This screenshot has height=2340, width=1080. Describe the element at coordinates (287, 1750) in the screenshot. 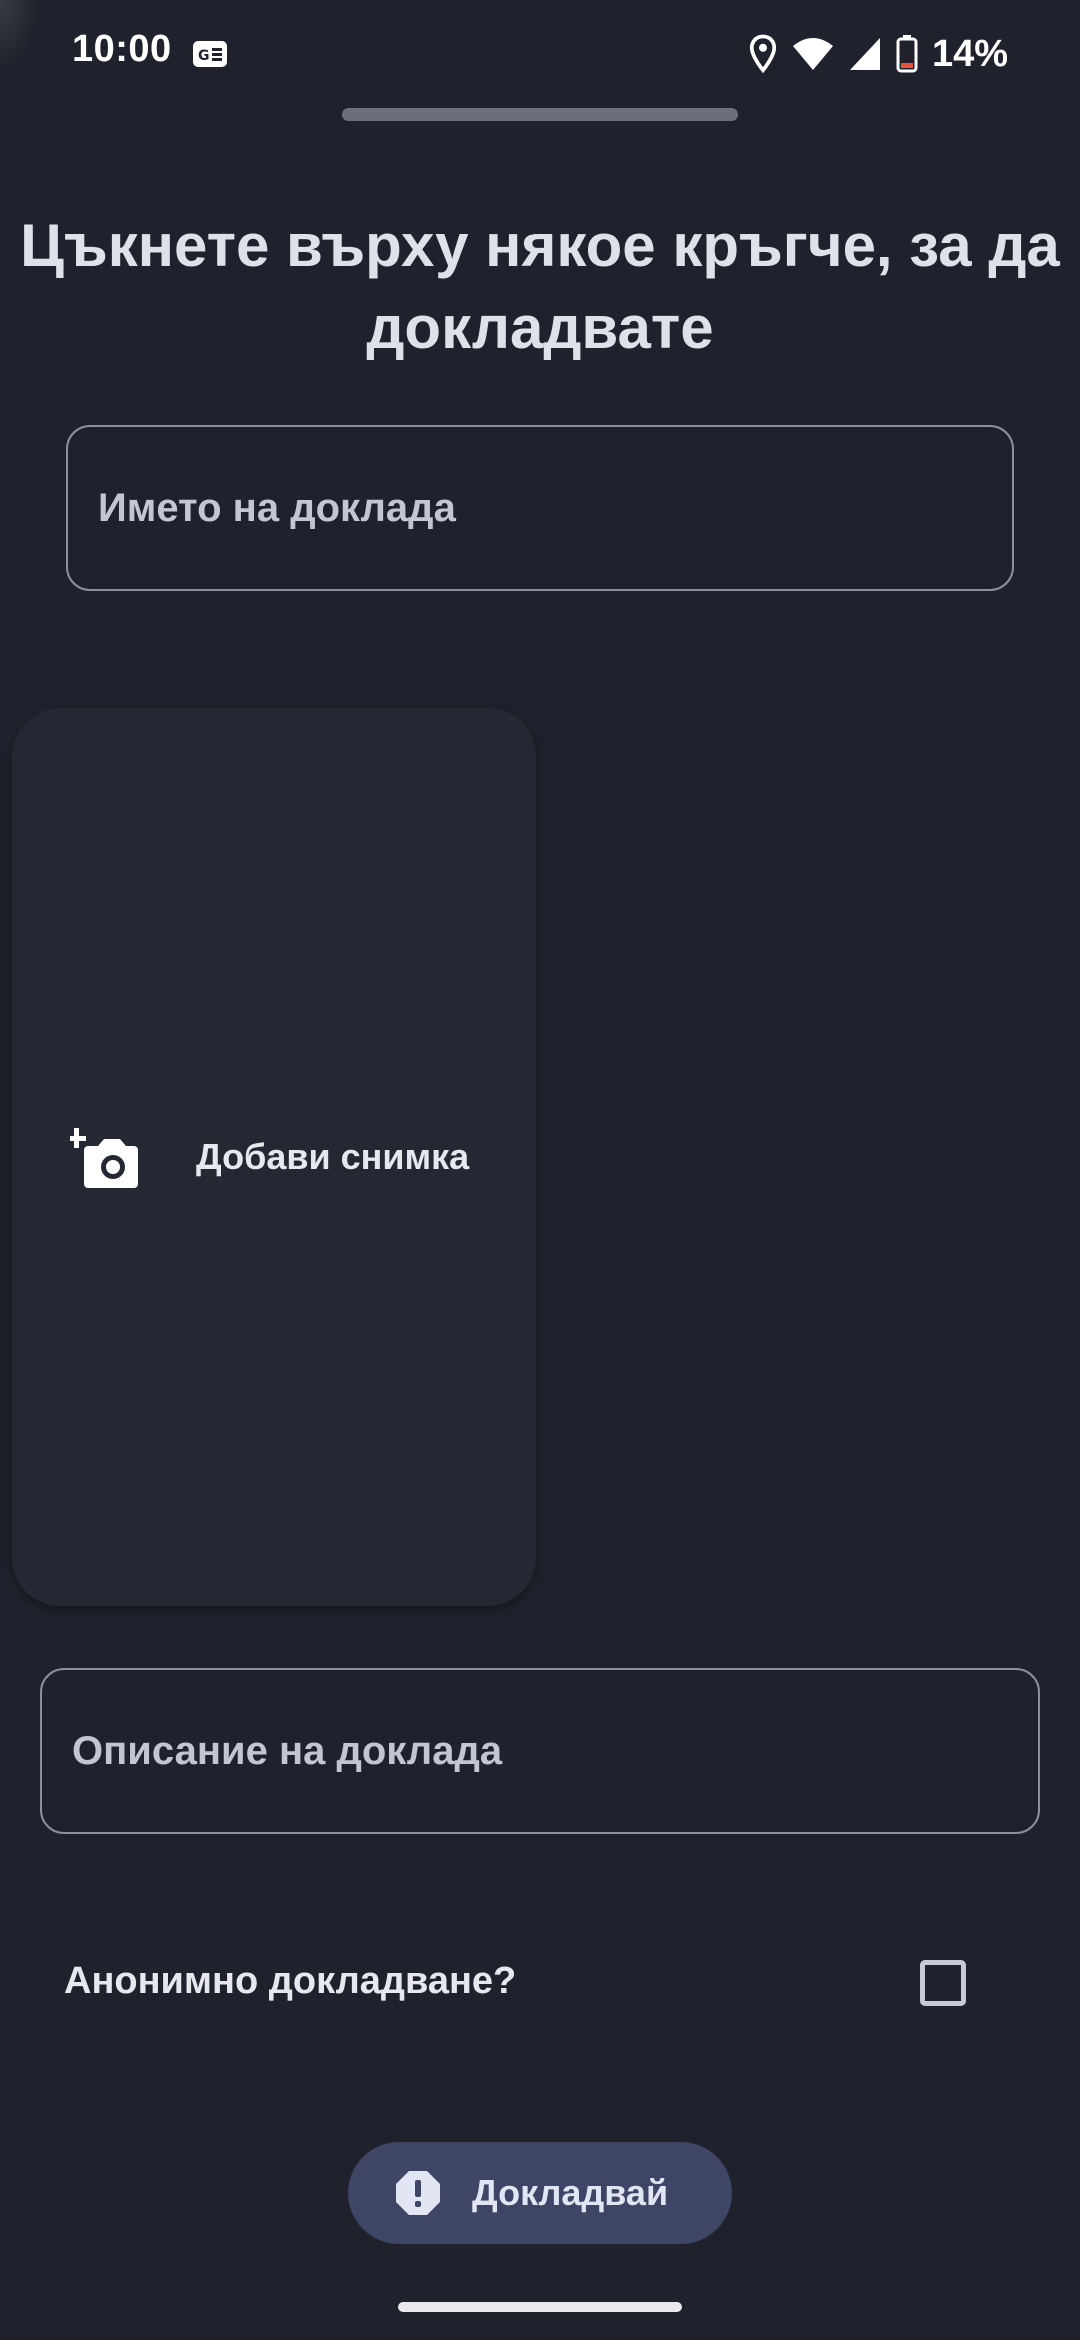

I see `report-description-placeholder: Описание на доклада` at that location.